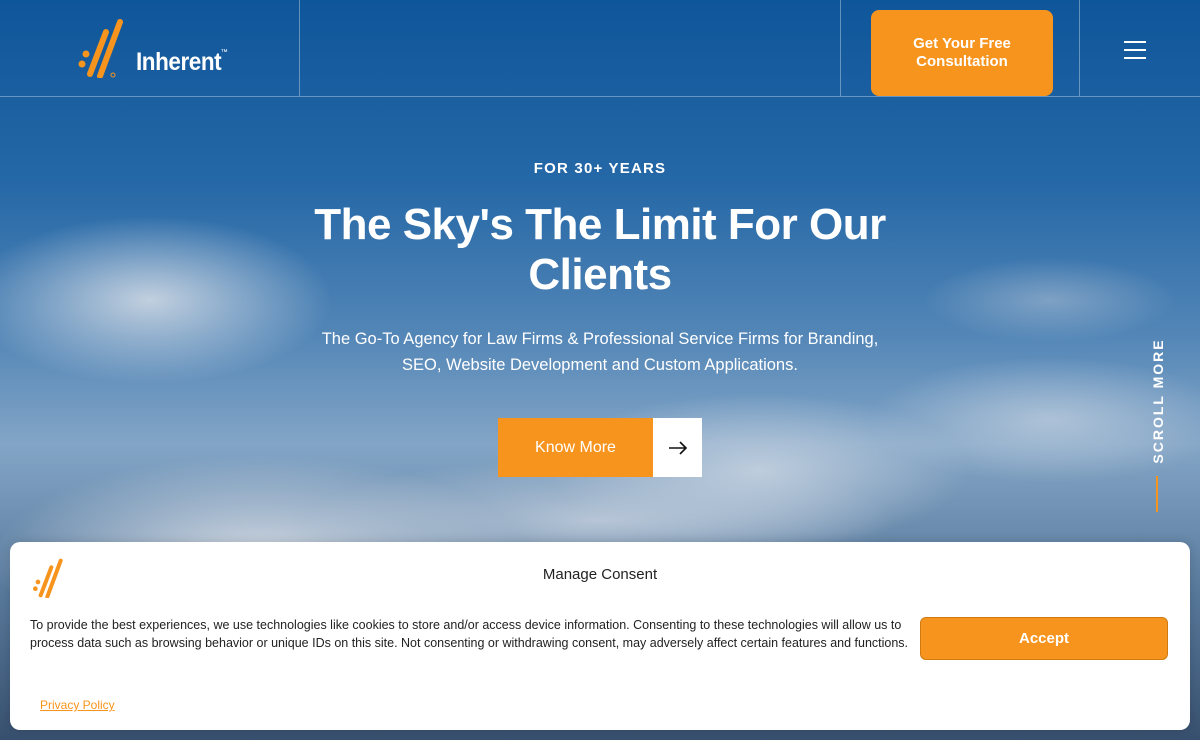  I want to click on scroll-more-link: SCROLL MORE, so click(1158, 401).